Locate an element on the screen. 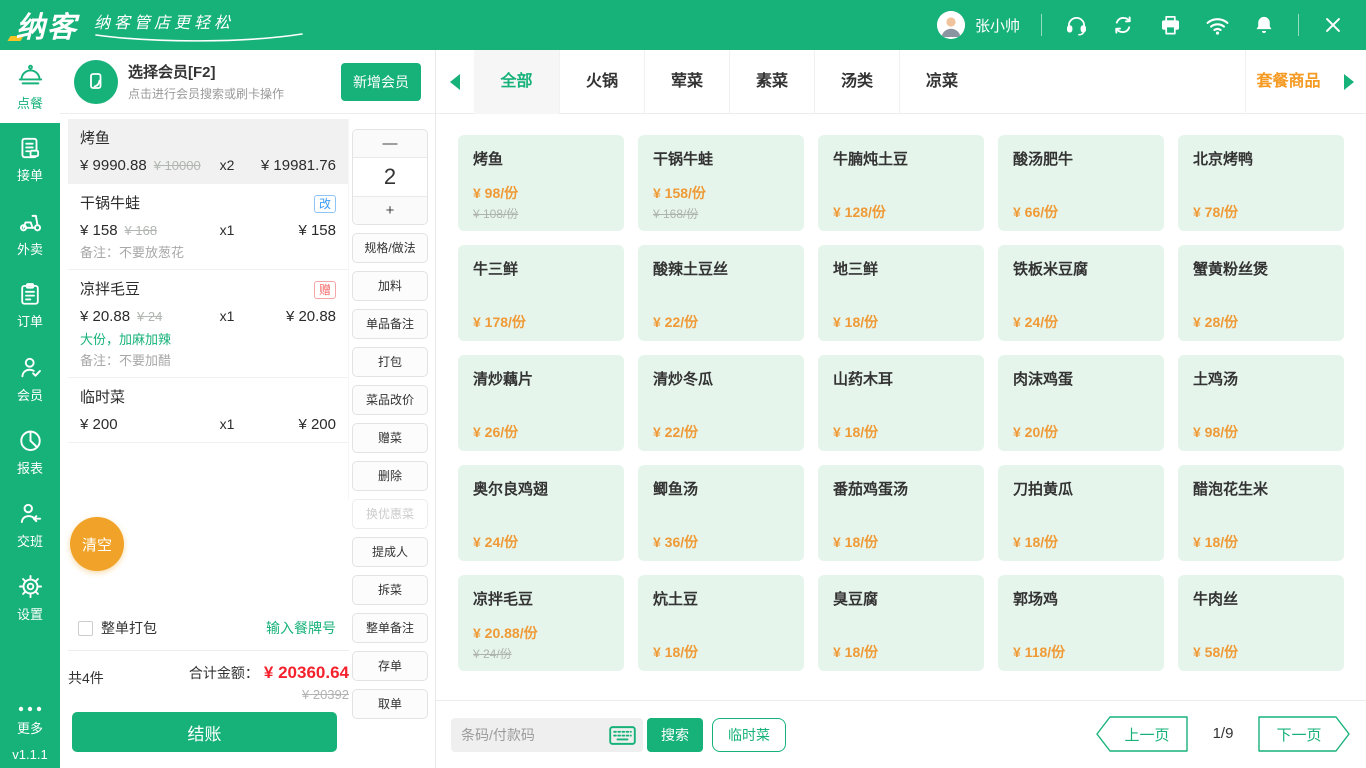 Image resolution: width=1366 pixels, height=768 pixels. sidebar-item-reports: 报表 is located at coordinates (30, 451).